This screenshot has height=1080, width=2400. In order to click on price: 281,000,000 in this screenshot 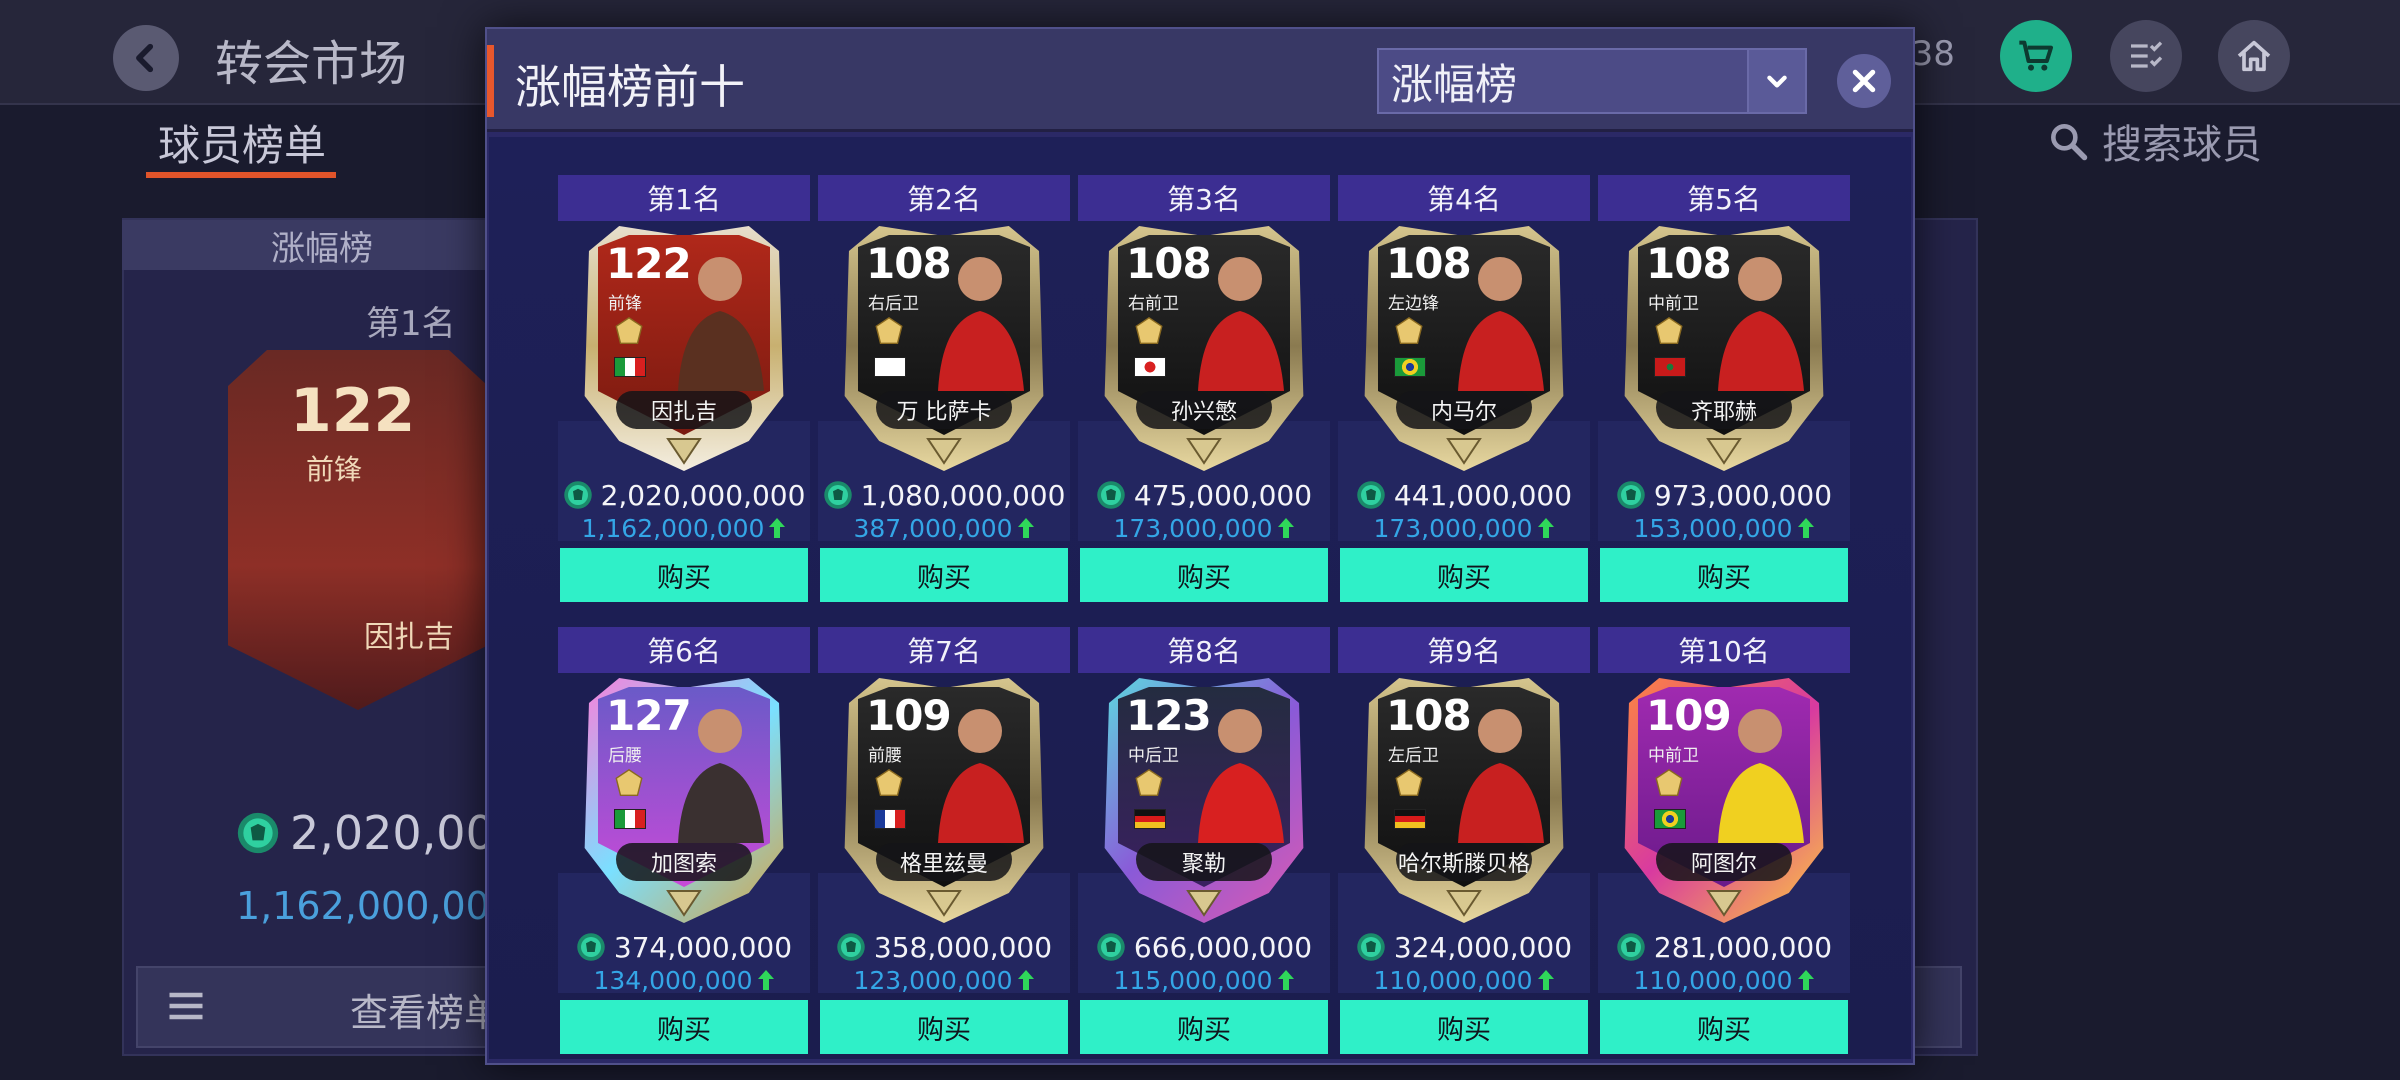, I will do `click(1724, 947)`.